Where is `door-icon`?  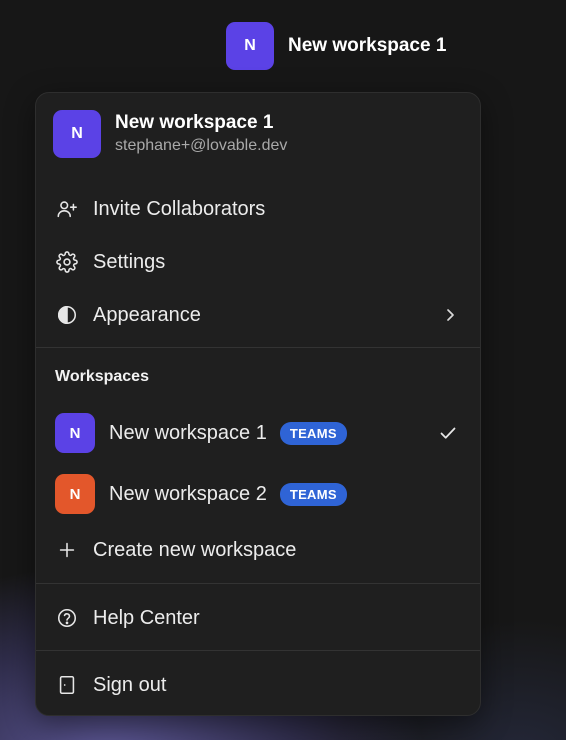 door-icon is located at coordinates (67, 685).